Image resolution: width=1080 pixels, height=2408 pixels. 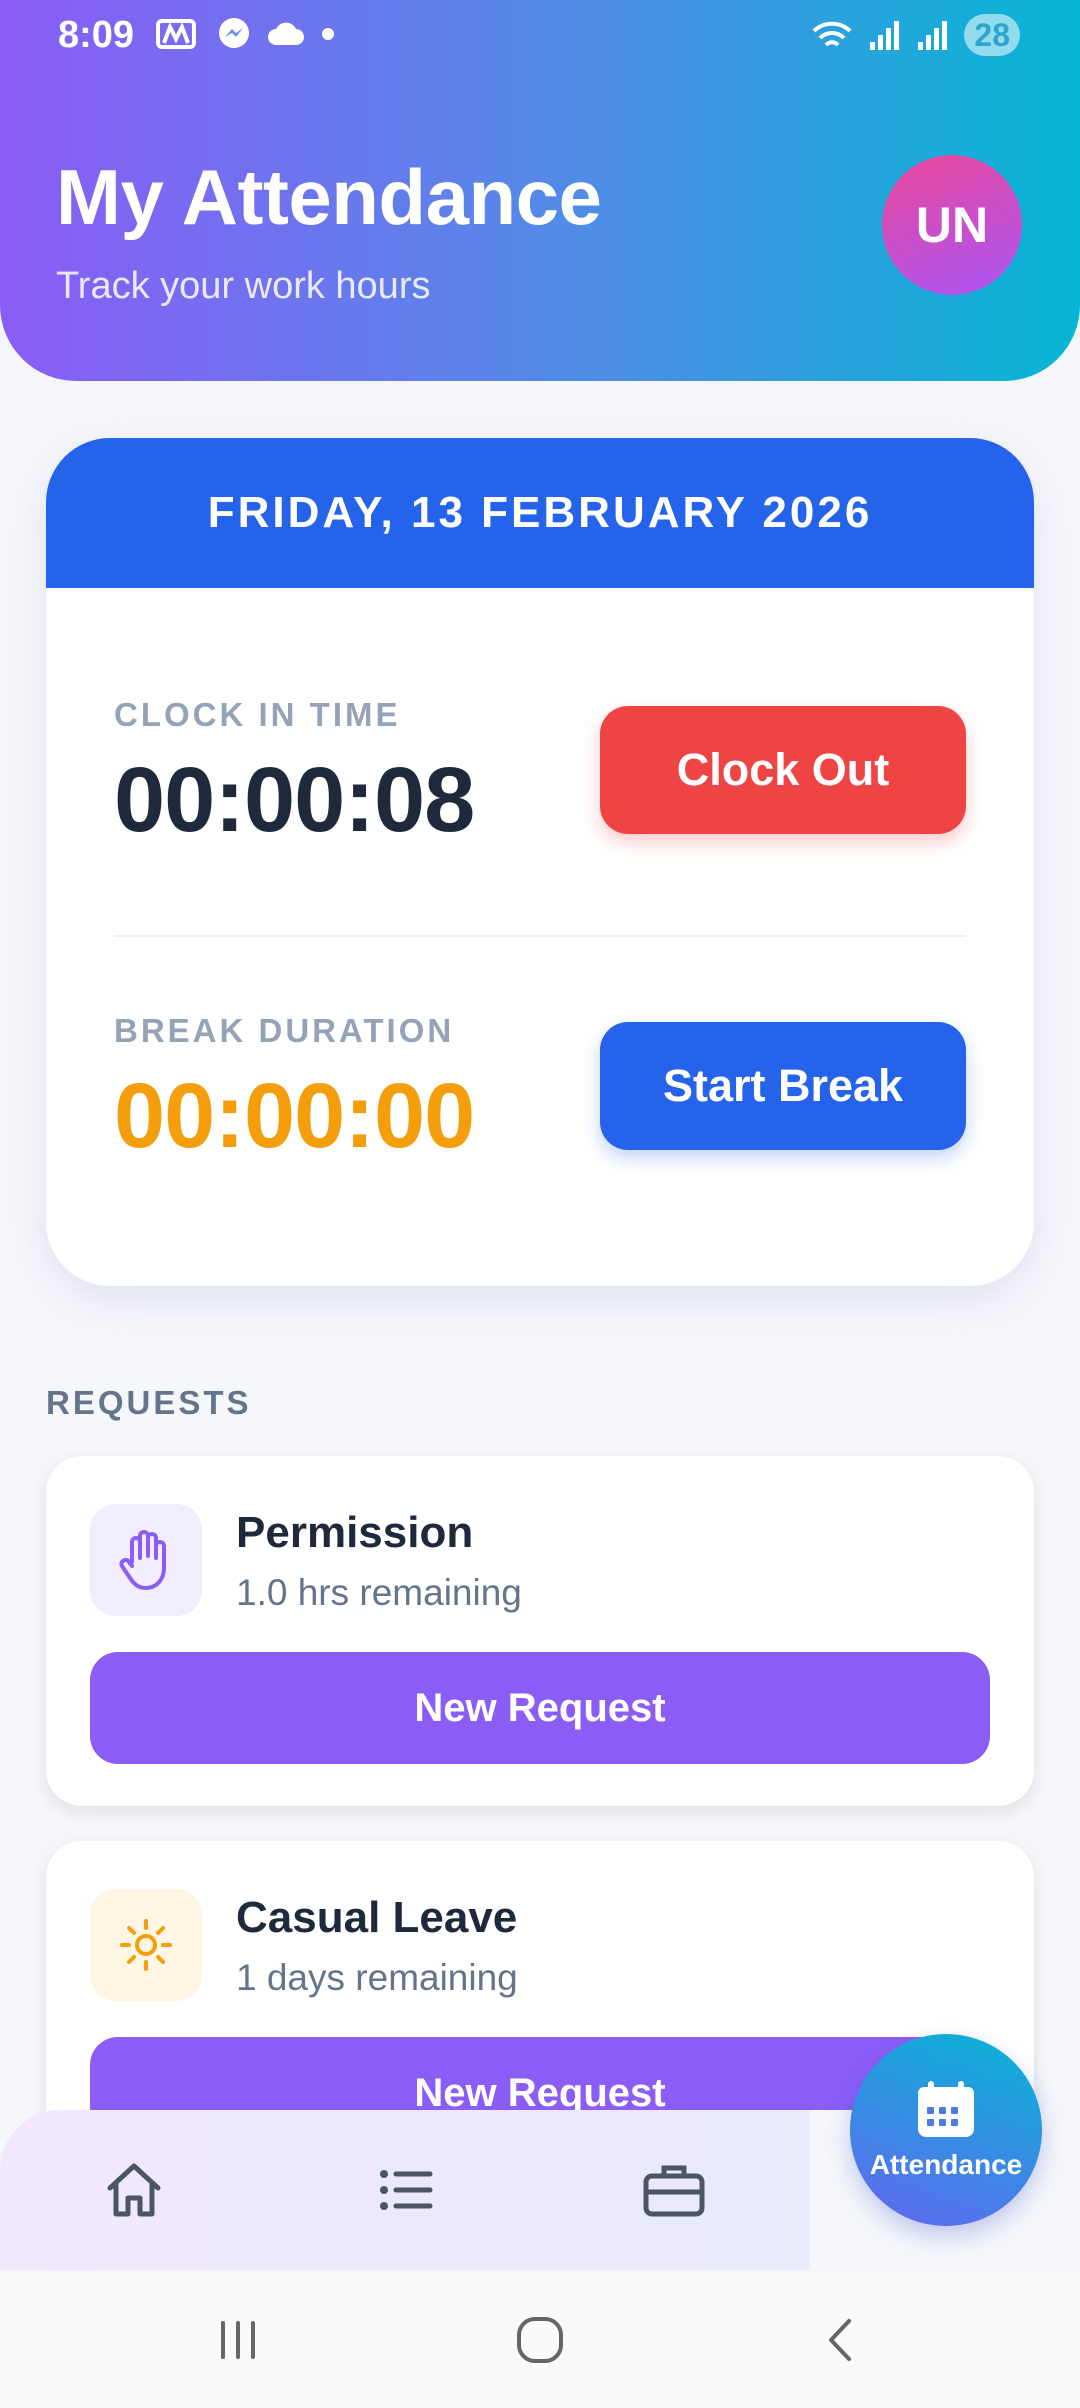 What do you see at coordinates (146, 1560) in the screenshot?
I see `hand-icon` at bounding box center [146, 1560].